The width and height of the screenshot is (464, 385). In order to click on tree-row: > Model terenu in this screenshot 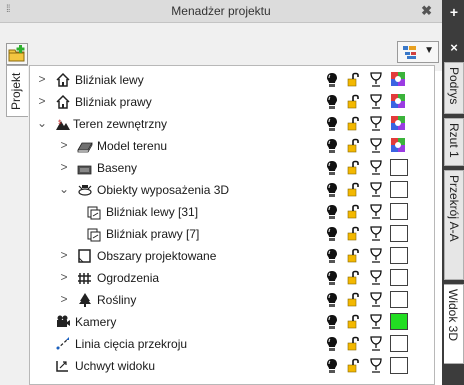, I will do `click(232, 146)`.